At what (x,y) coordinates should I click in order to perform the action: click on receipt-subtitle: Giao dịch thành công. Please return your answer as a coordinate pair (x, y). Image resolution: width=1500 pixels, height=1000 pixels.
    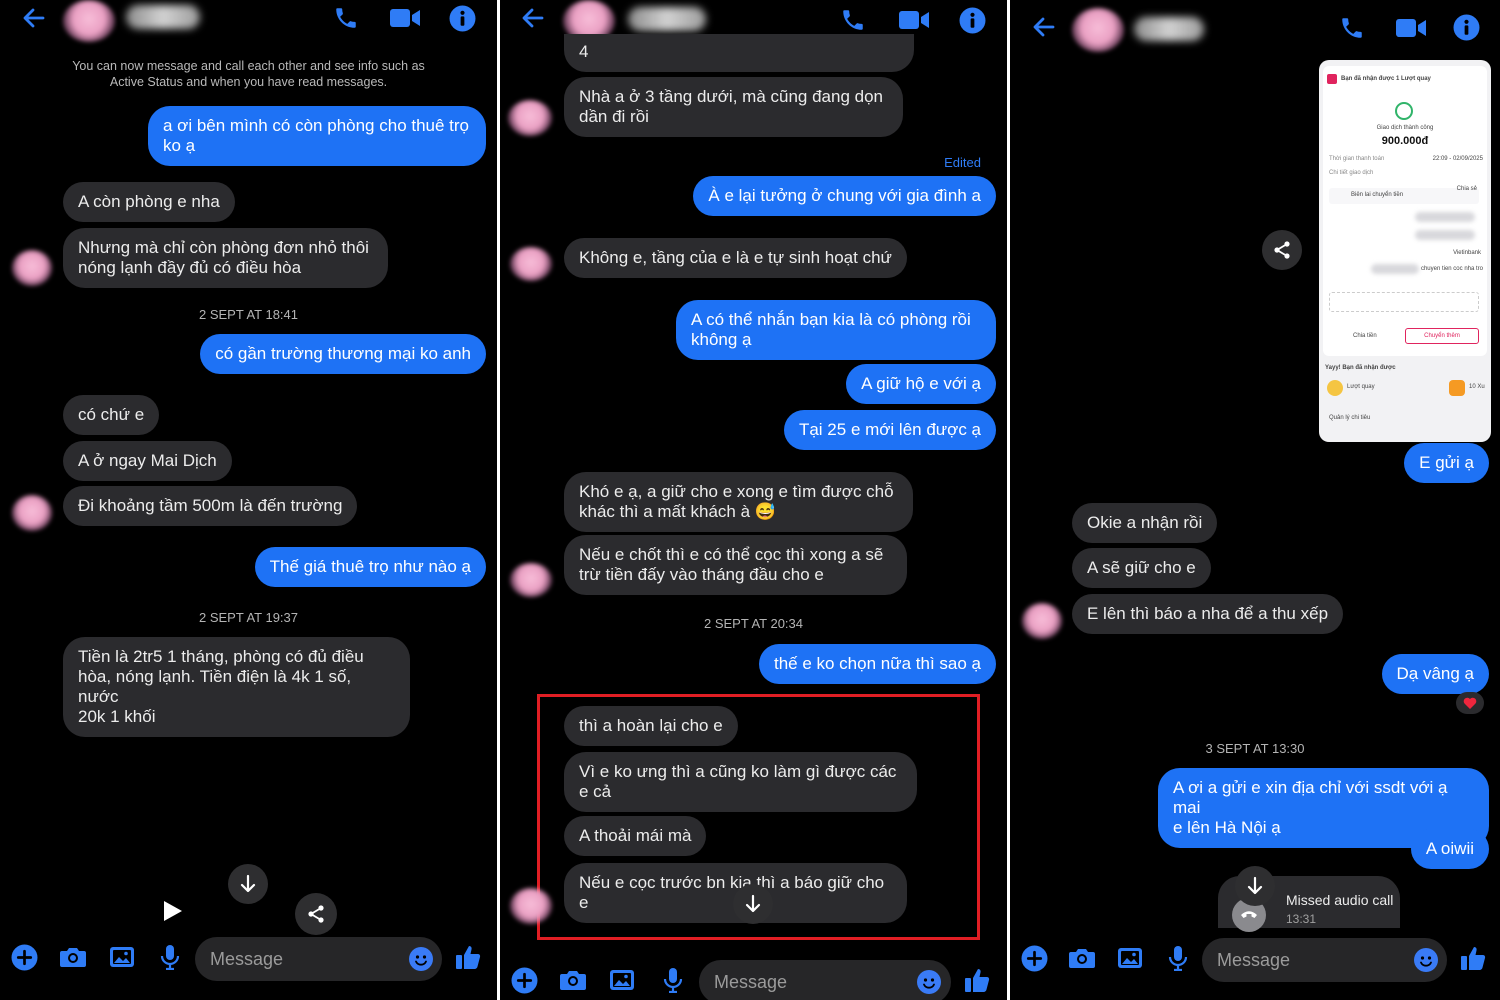
    Looking at the image, I should click on (1405, 128).